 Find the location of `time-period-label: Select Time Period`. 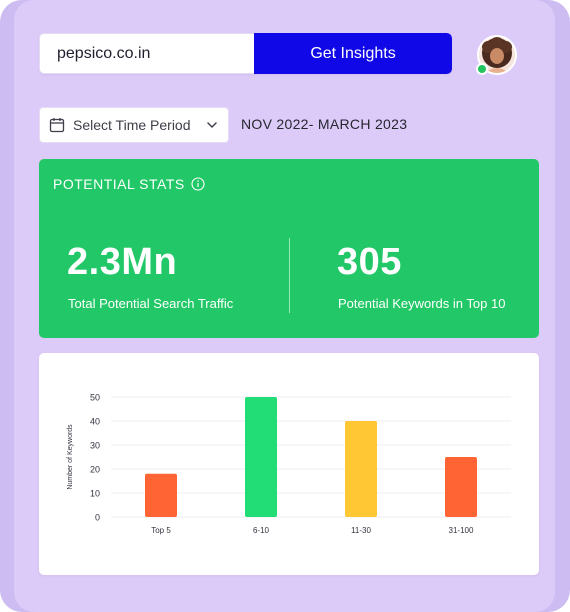

time-period-label: Select Time Period is located at coordinates (132, 125).